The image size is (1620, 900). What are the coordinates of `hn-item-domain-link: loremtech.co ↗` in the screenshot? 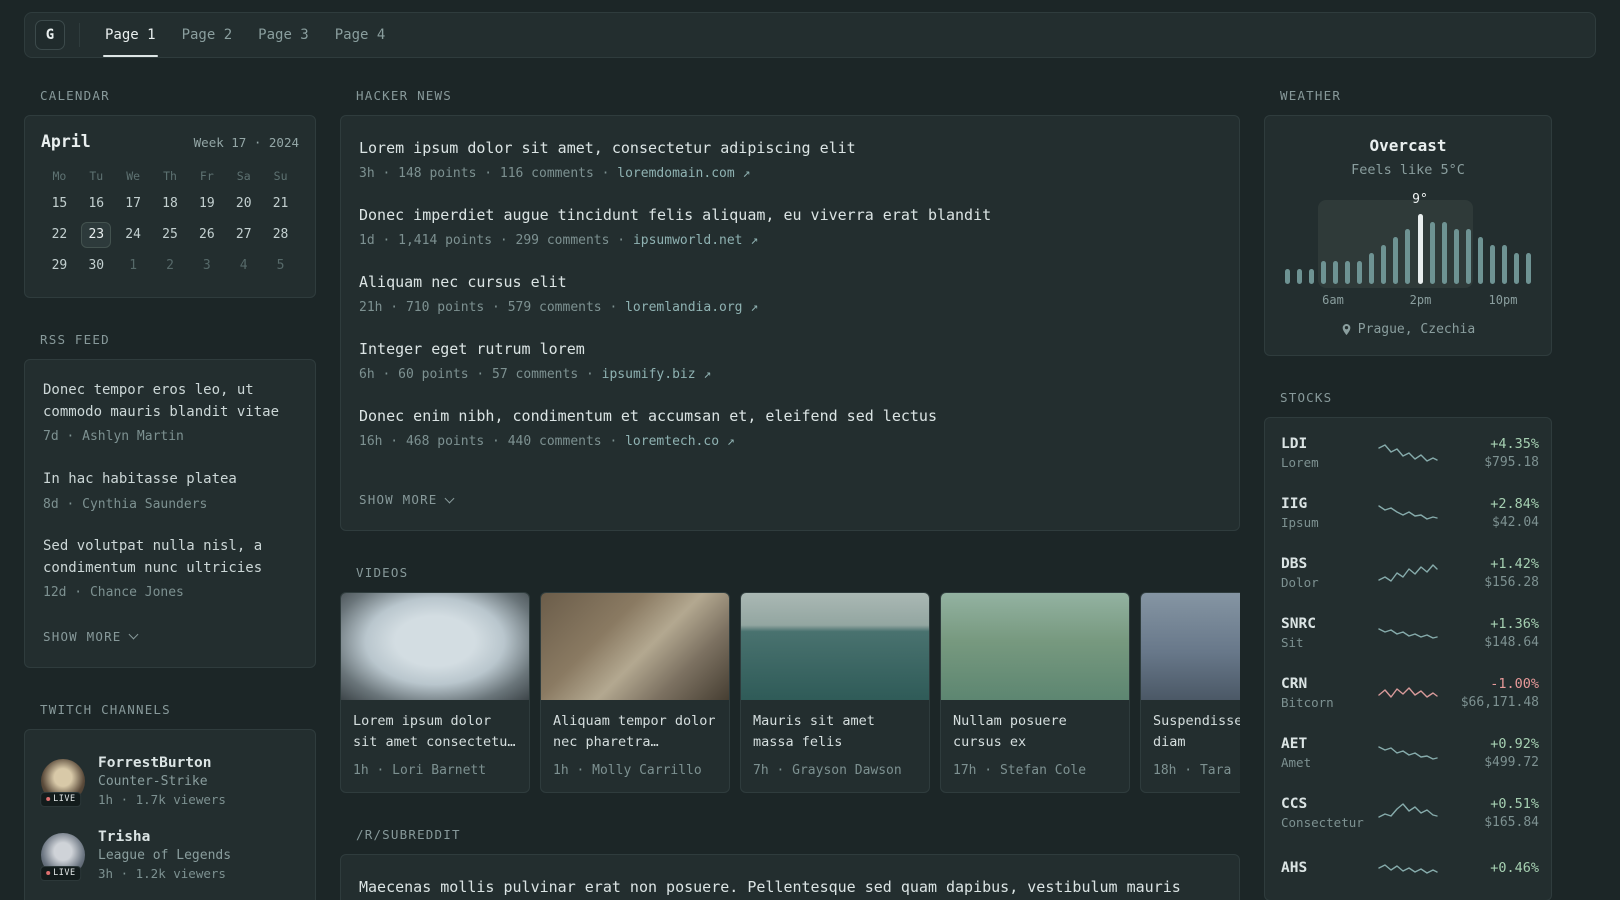 It's located at (680, 441).